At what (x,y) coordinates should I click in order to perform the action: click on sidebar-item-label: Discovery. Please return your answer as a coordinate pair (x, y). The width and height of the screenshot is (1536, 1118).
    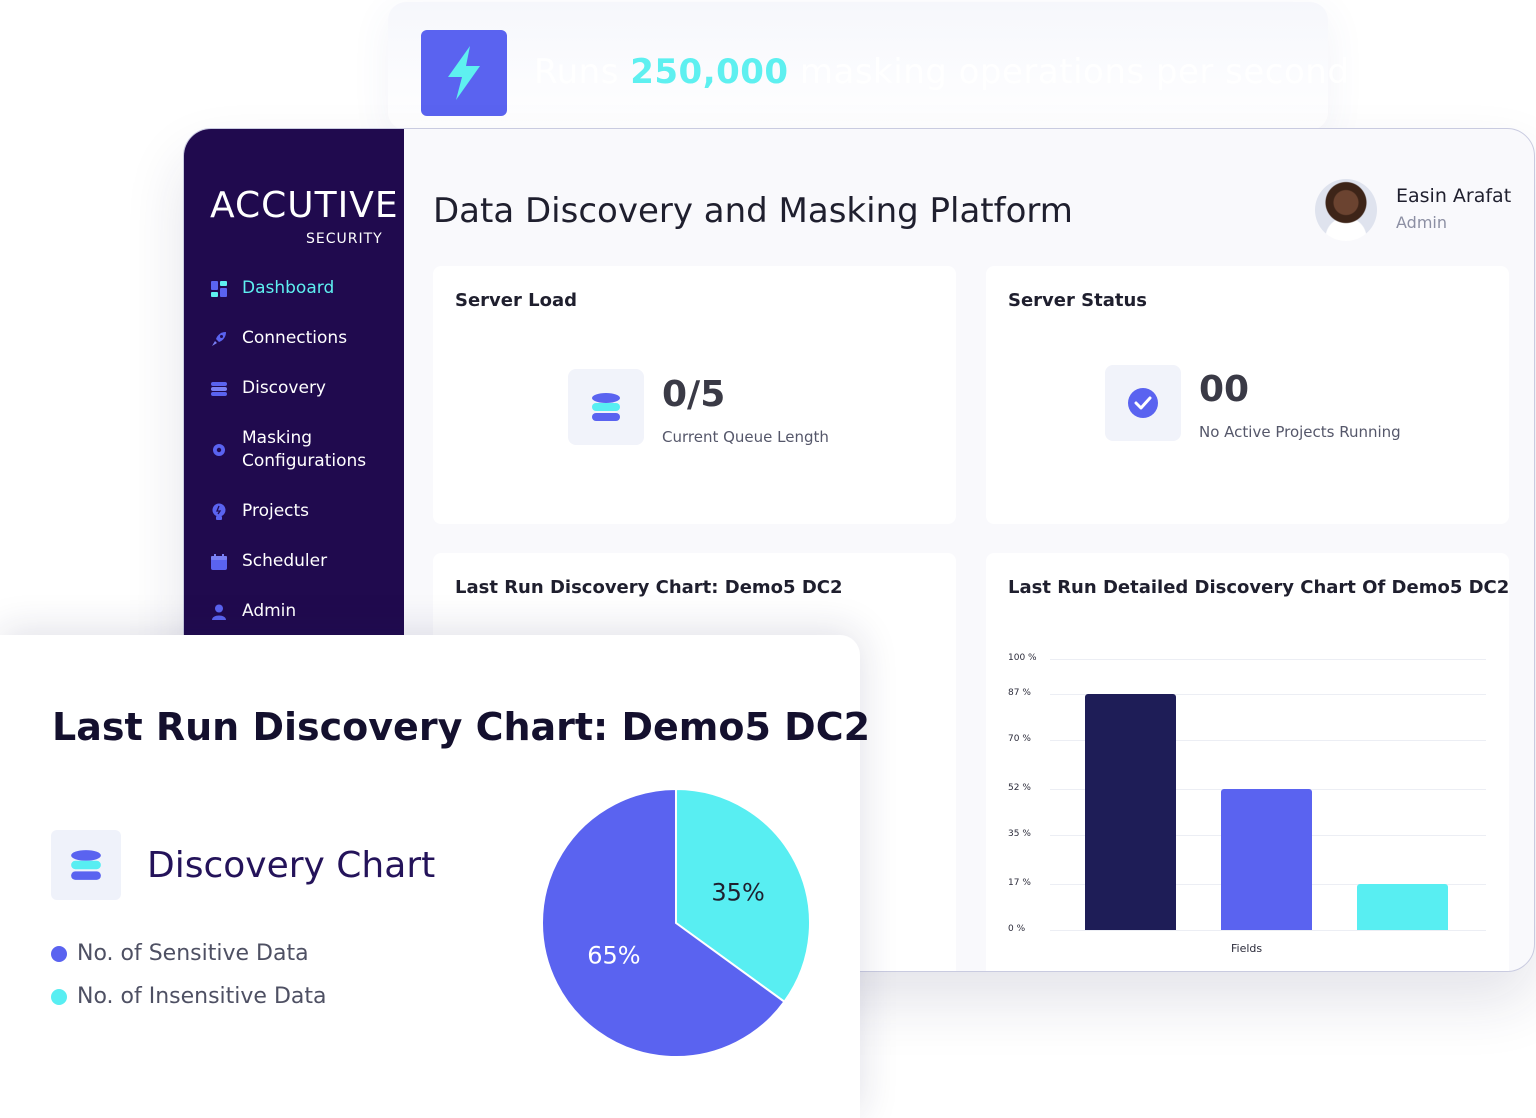
    Looking at the image, I should click on (284, 388).